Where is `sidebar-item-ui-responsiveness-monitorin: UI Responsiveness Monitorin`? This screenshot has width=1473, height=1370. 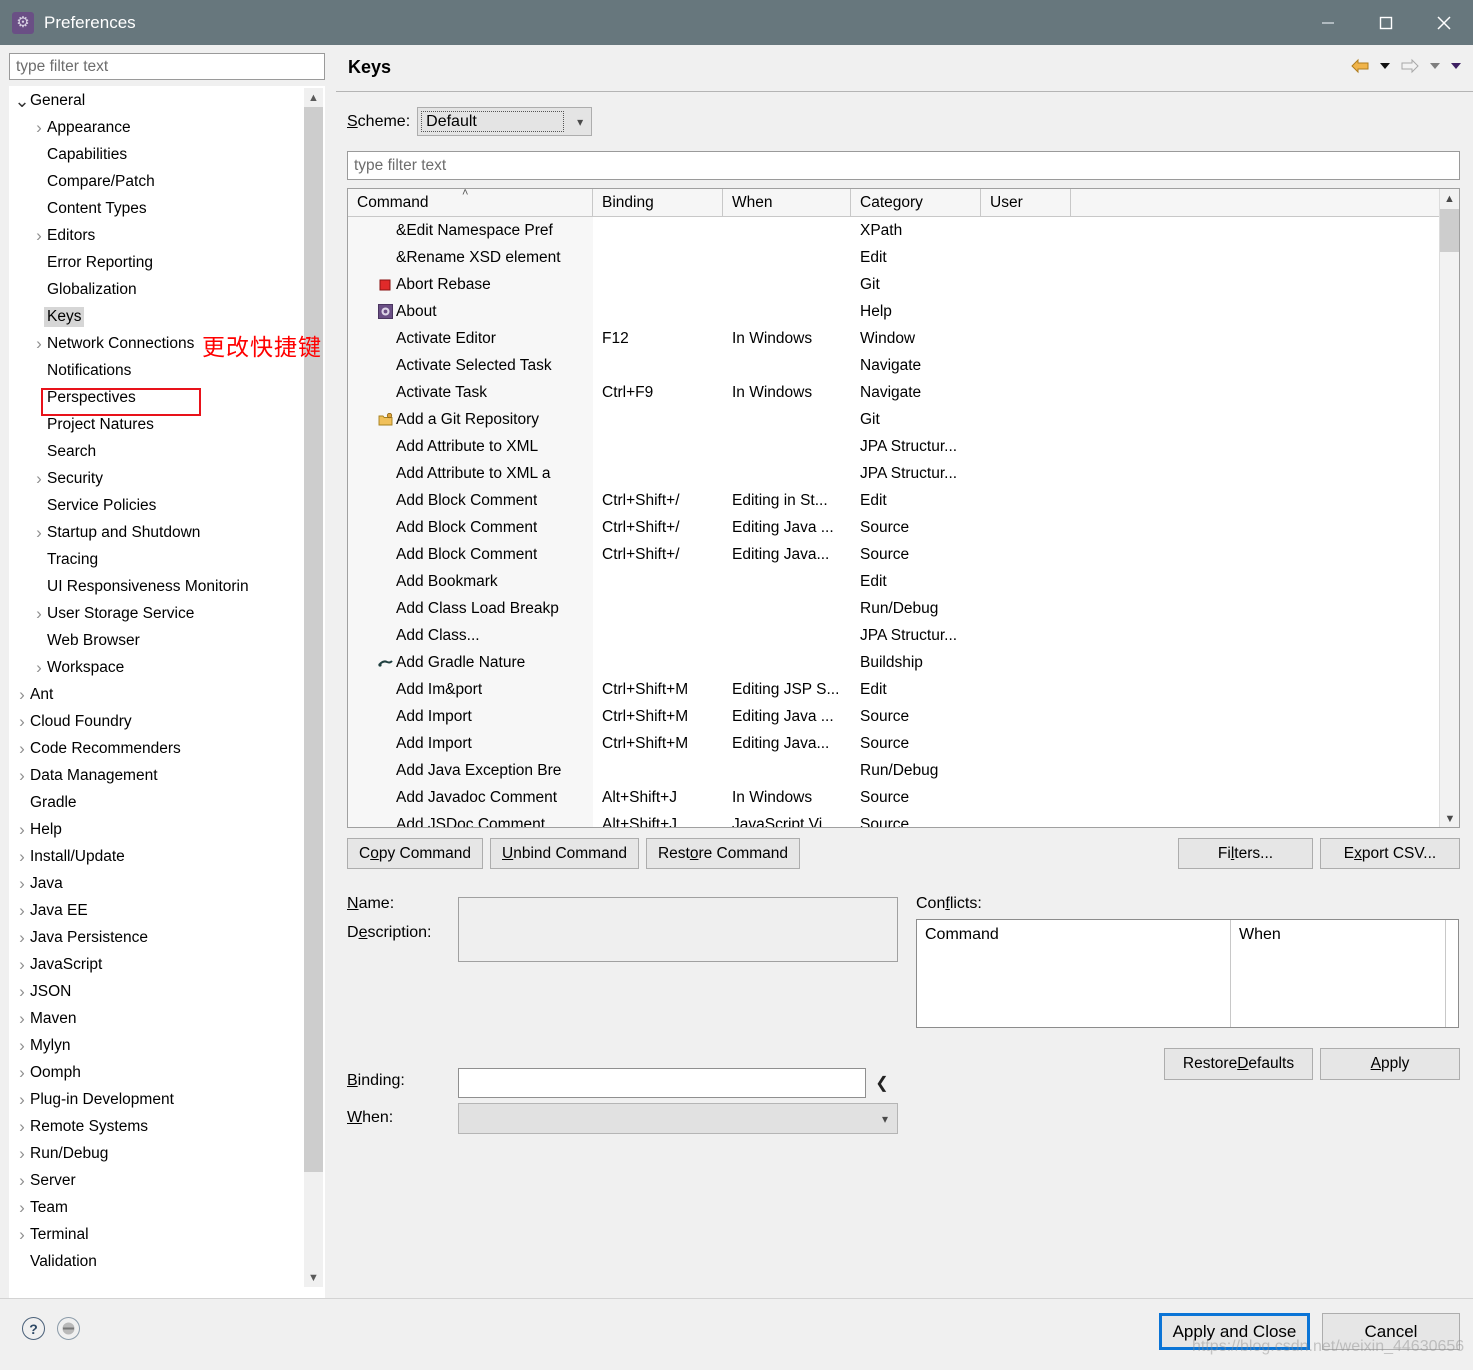 sidebar-item-ui-responsiveness-monitorin: UI Responsiveness Monitorin is located at coordinates (158, 586).